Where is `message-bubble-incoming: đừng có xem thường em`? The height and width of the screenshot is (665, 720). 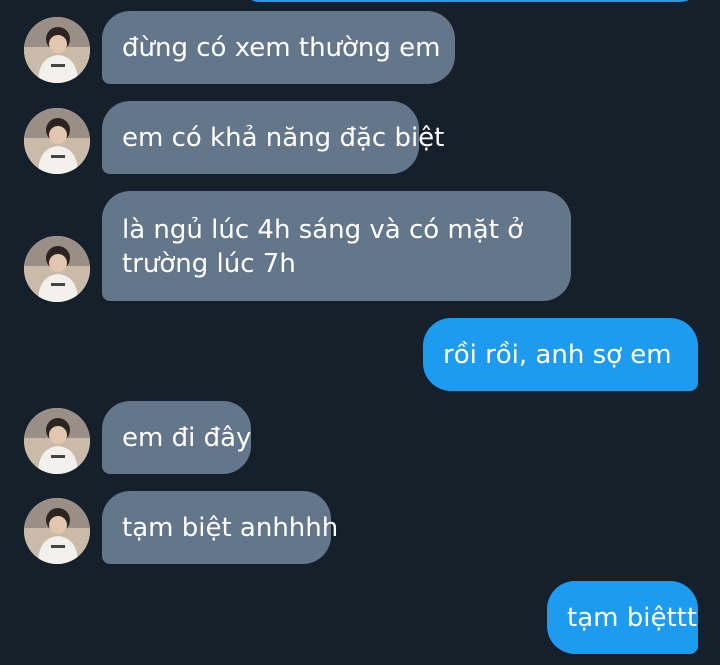 message-bubble-incoming: đừng có xem thường em is located at coordinates (278, 47).